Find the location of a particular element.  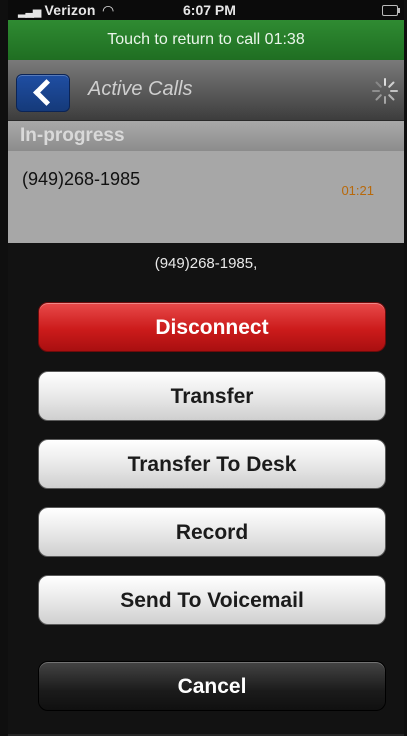

section-header: In-progress is located at coordinates (206, 136).